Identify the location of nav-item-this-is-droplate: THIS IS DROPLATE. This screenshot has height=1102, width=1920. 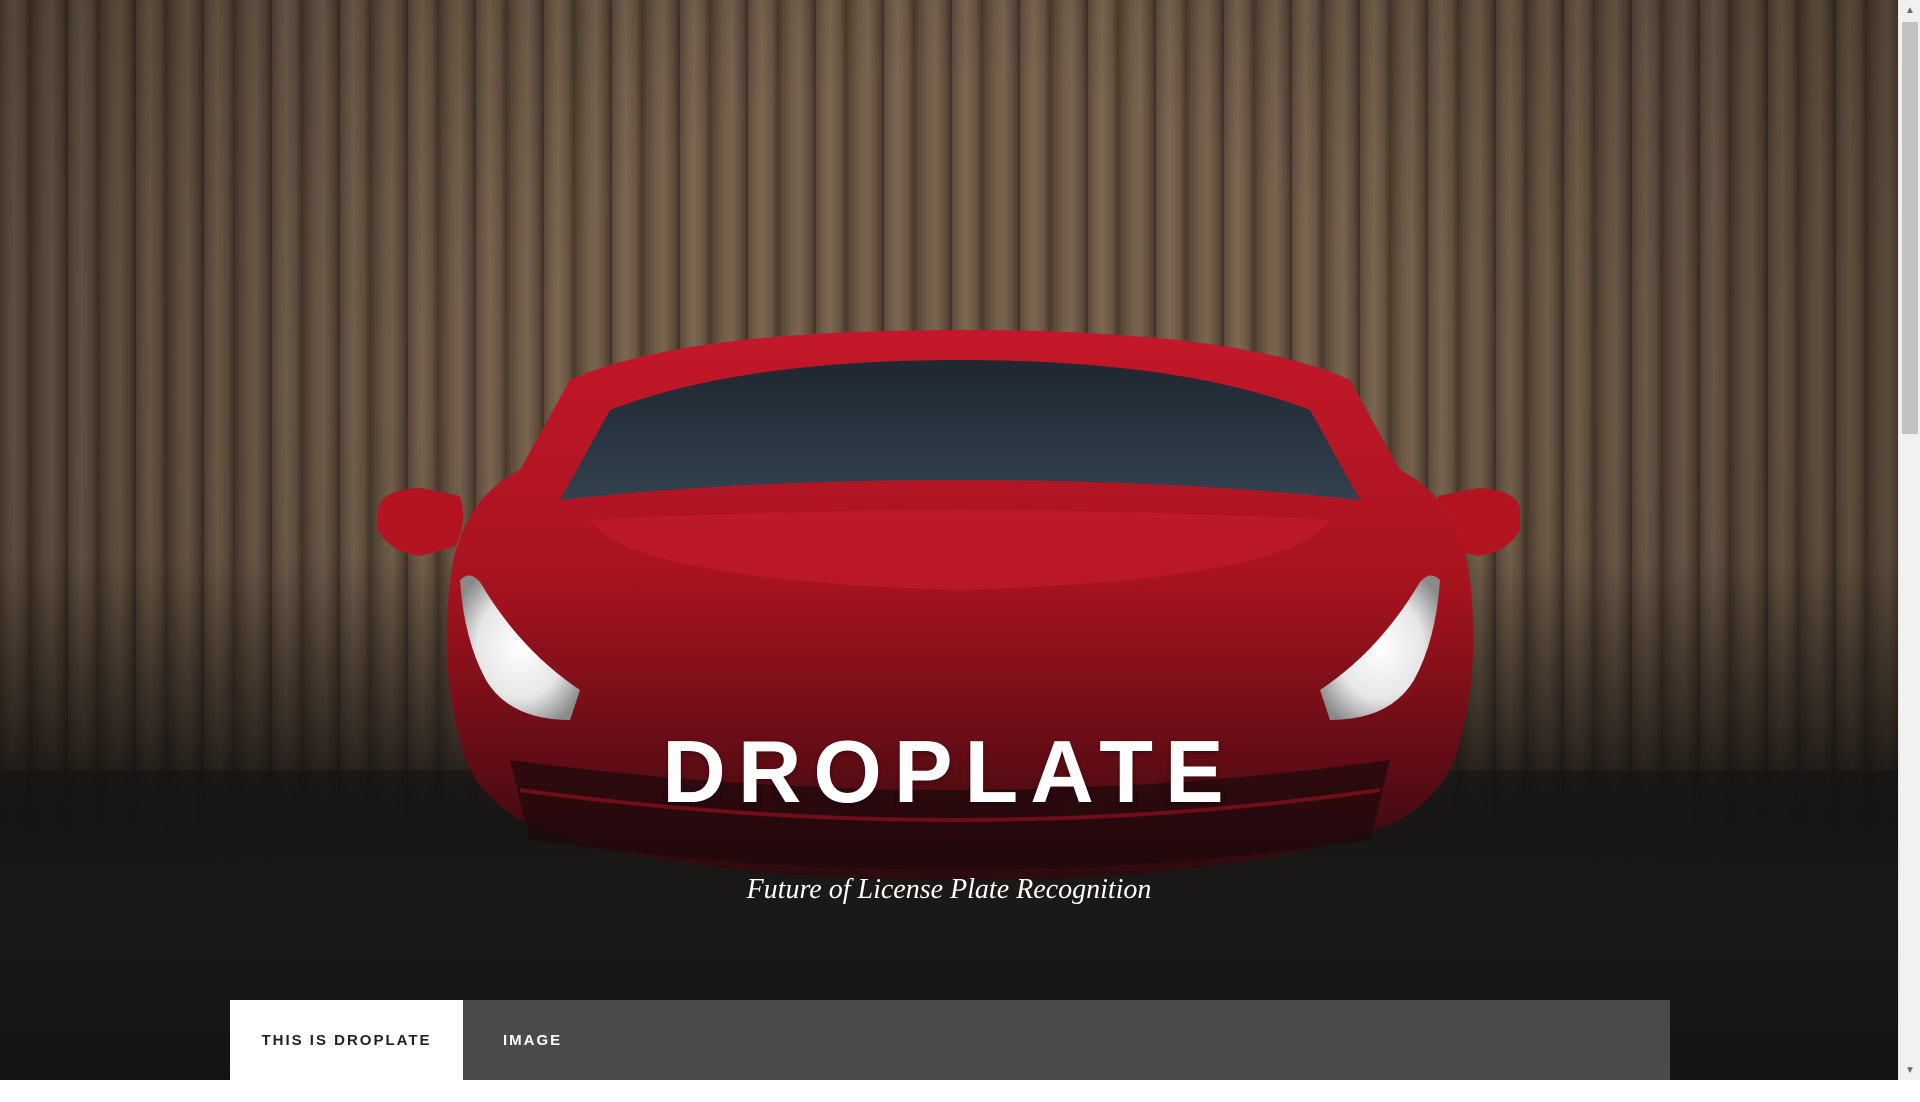
(346, 1040).